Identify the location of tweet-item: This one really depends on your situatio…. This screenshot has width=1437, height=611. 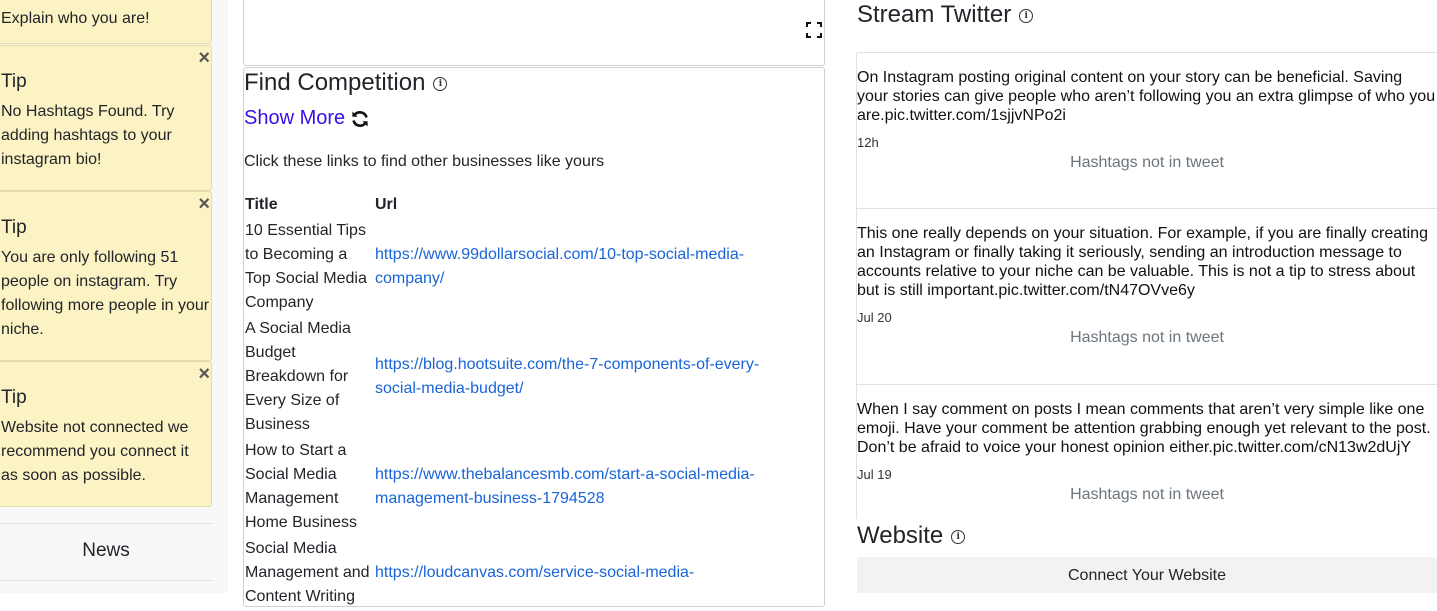
(1147, 297).